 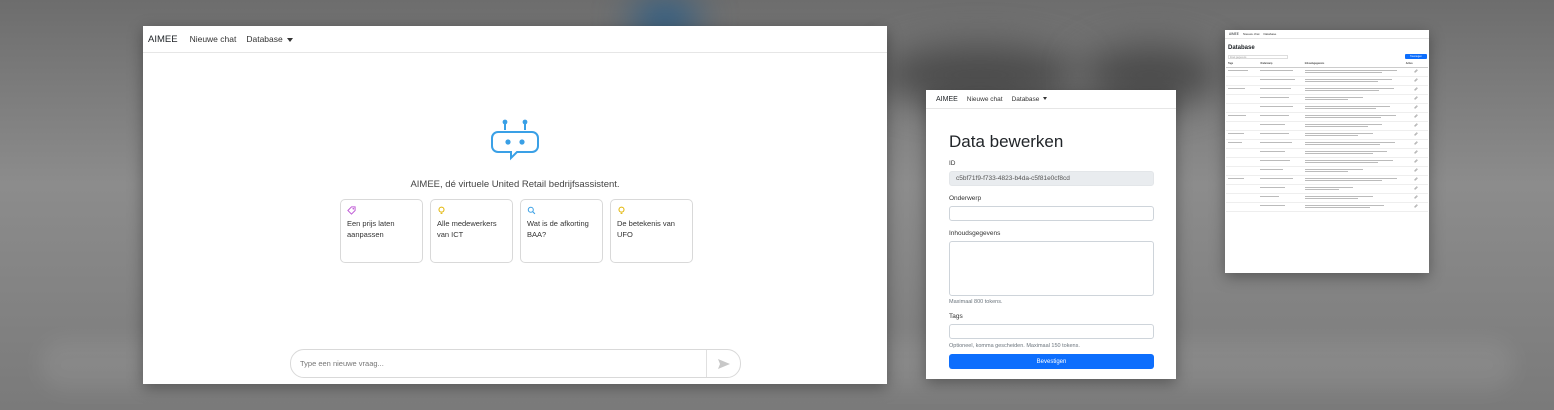 I want to click on add-button: Toevoegen, so click(x=1416, y=56).